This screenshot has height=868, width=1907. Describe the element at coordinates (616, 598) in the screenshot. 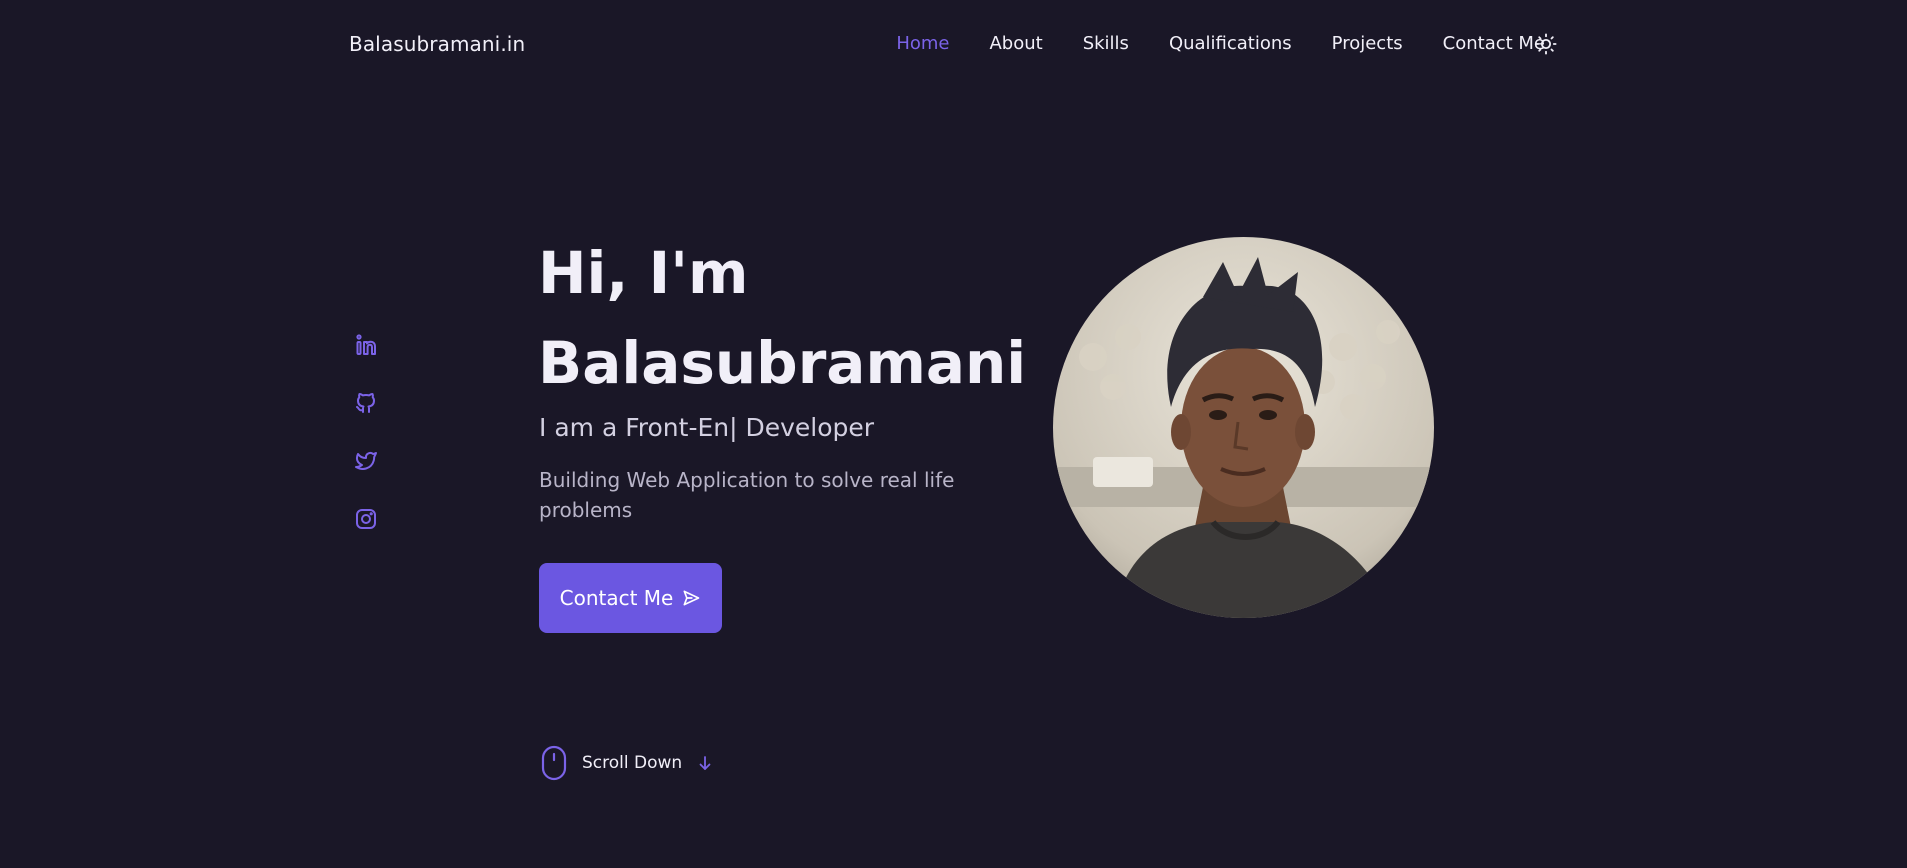

I see `contact-me-button-label: Contact Me` at that location.